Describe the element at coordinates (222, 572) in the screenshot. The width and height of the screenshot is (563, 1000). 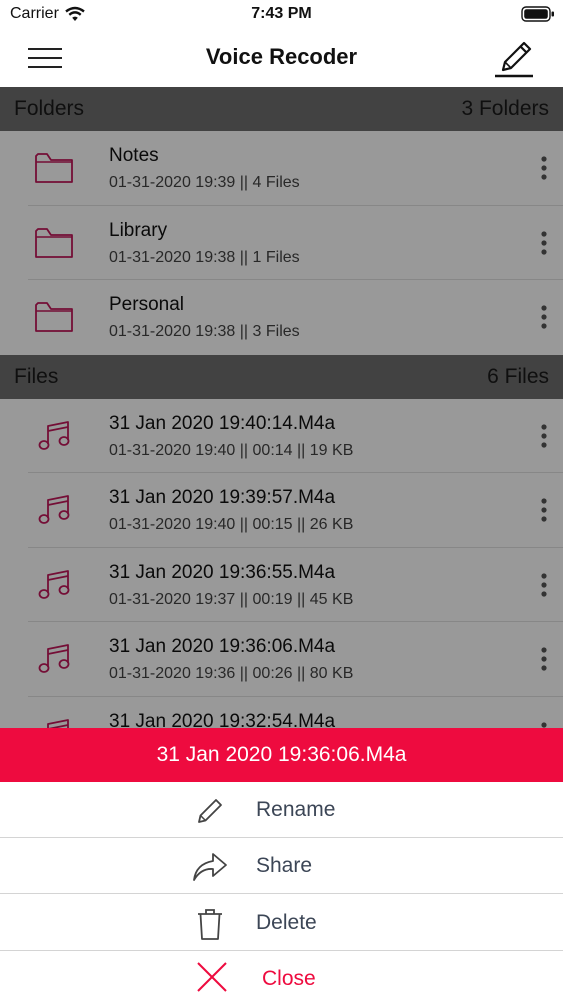
I see `file-name: 31 Jan 2020 19:36:55.M4a` at that location.